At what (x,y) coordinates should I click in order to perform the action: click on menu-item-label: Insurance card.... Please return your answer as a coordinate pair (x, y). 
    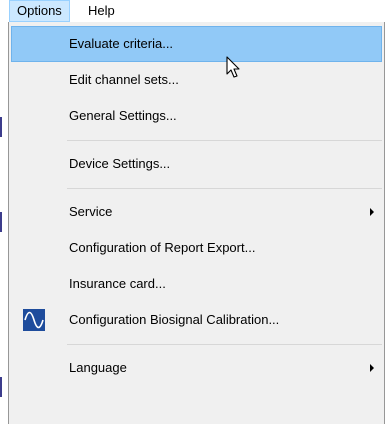
    Looking at the image, I should click on (117, 283).